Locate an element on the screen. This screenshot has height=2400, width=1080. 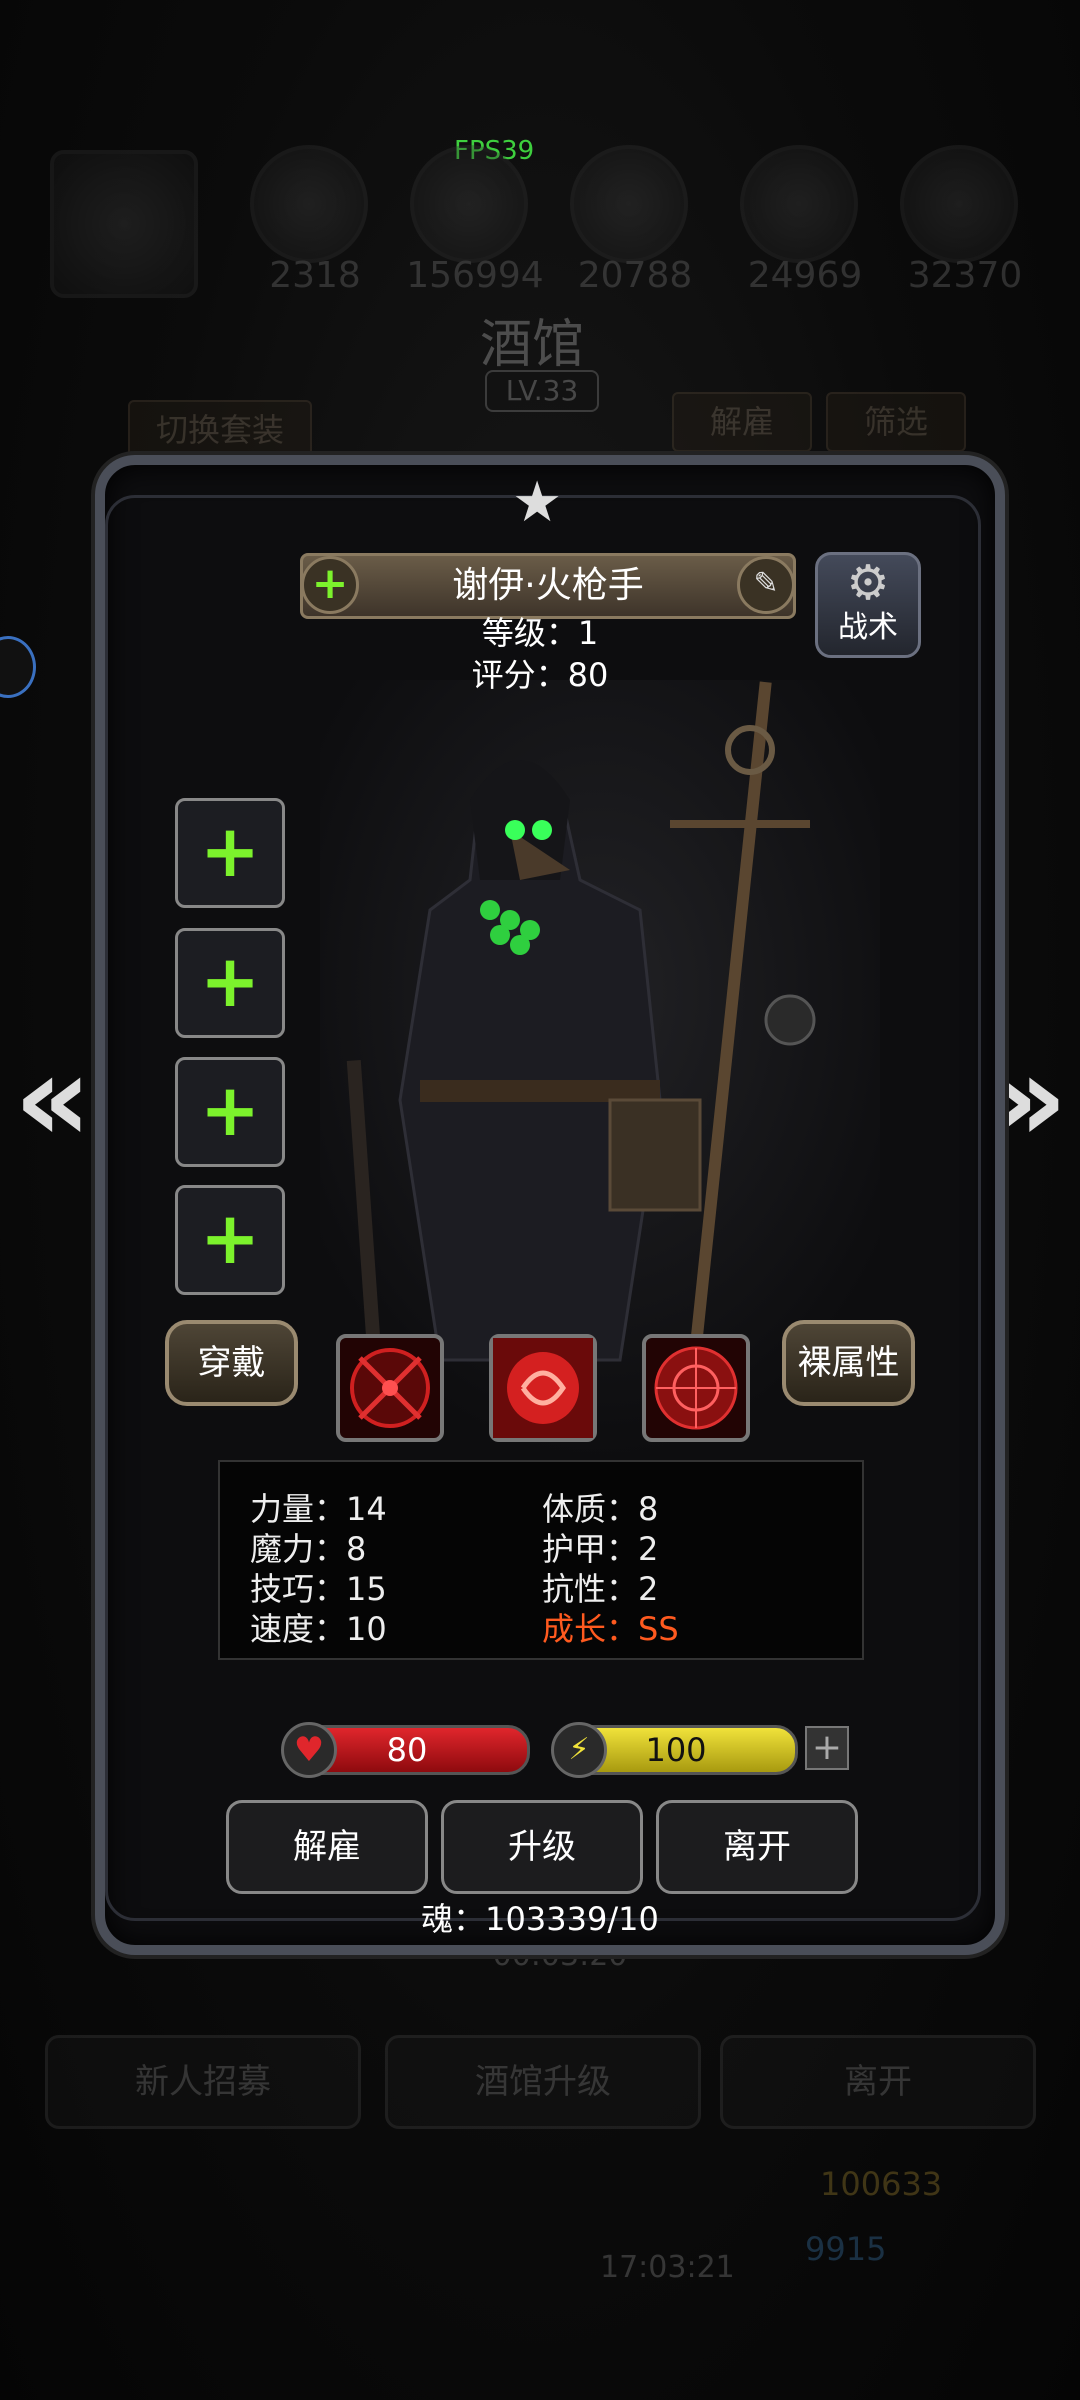
switch-outfit-button: 切换套装 is located at coordinates (220, 430).